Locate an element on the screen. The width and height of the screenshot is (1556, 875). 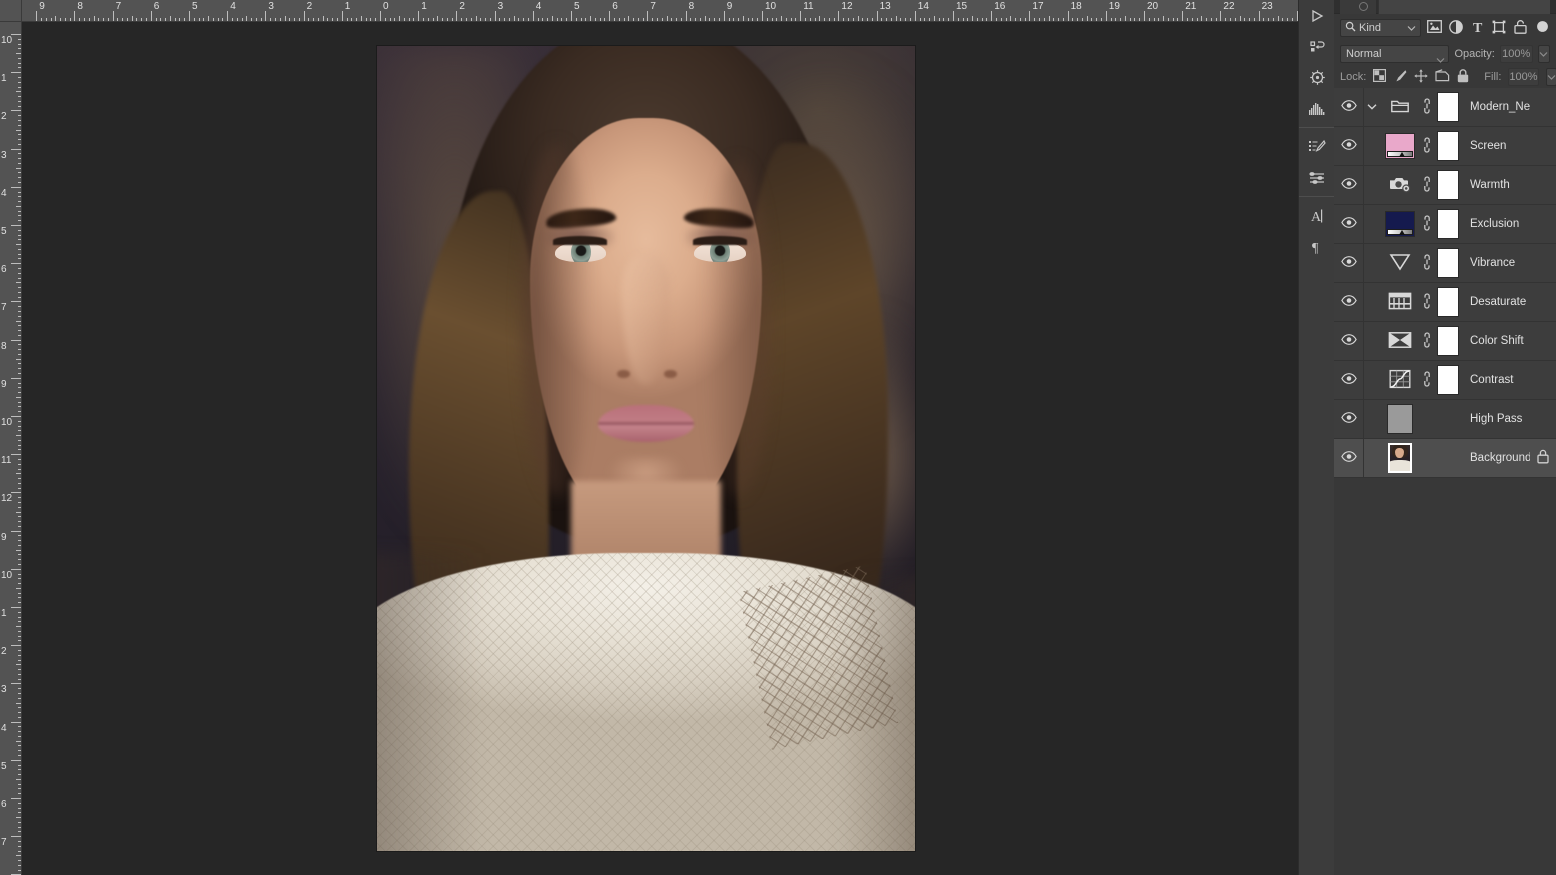
opacity-stepper is located at coordinates (1543, 54).